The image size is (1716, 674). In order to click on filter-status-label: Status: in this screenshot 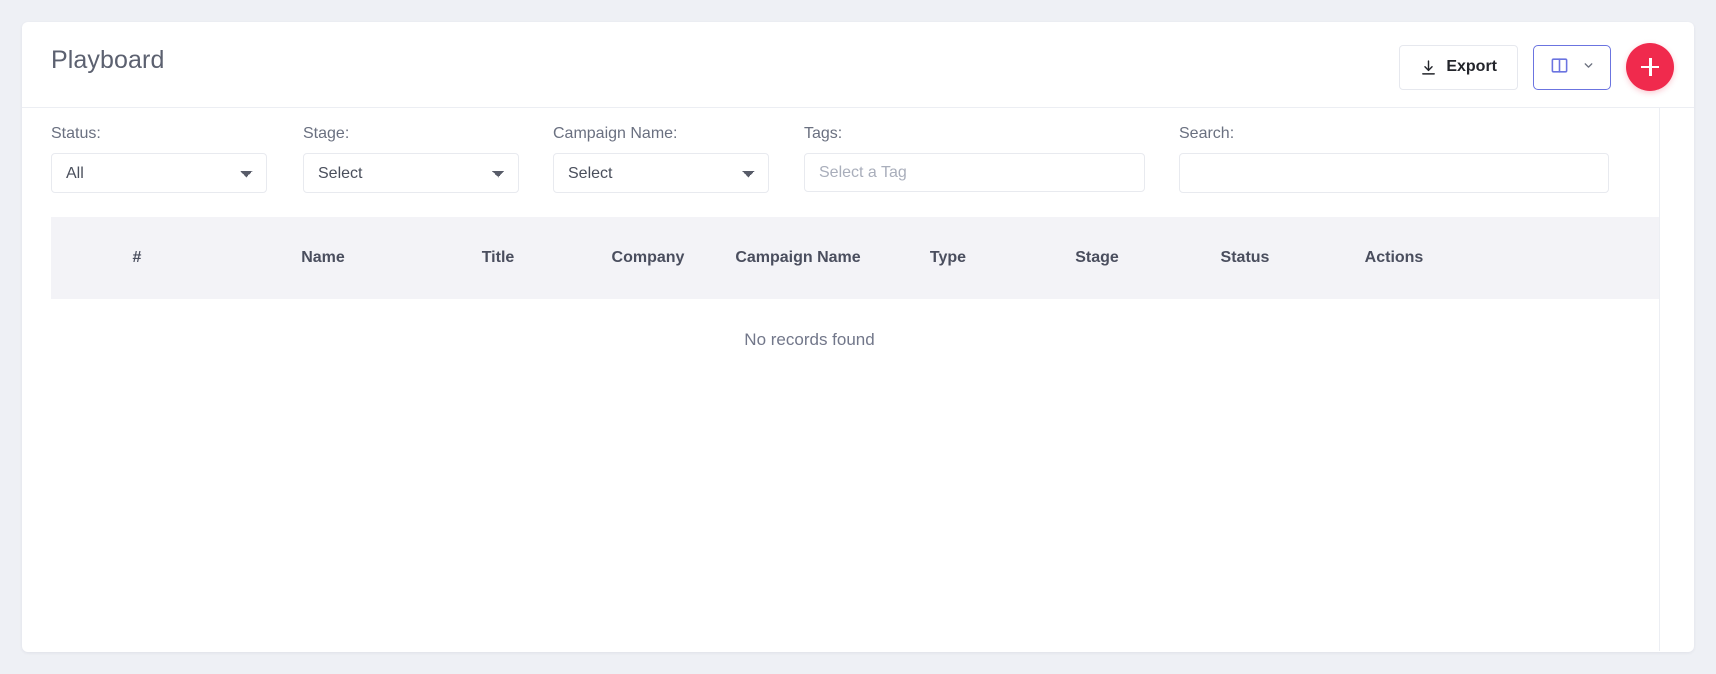, I will do `click(76, 133)`.